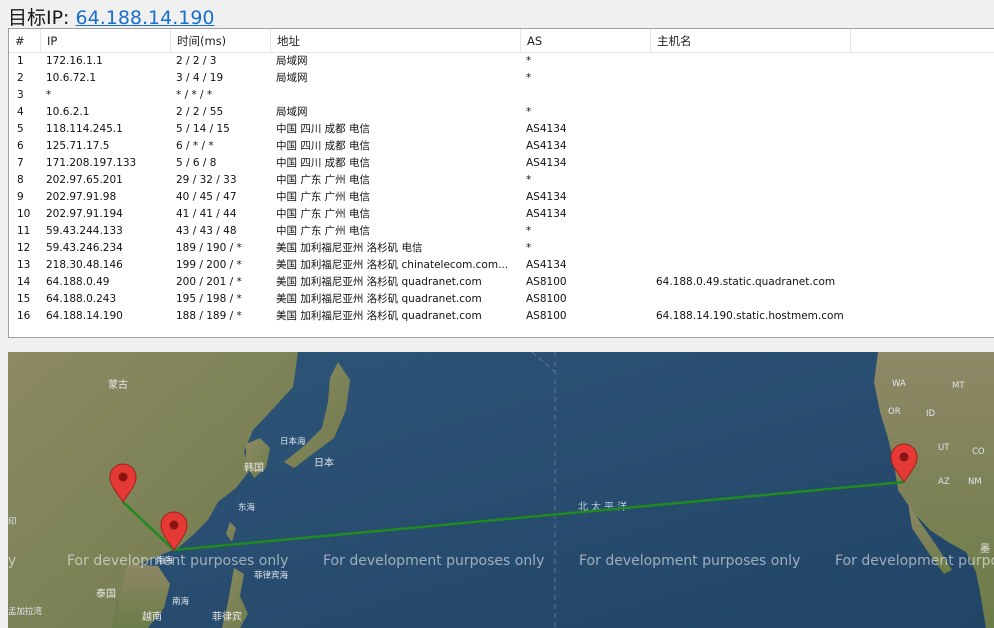 The width and height of the screenshot is (994, 628). Describe the element at coordinates (501, 112) in the screenshot. I see `table-row: 4 10.6.2.1 2 / 2 / 55 局域网 *` at that location.